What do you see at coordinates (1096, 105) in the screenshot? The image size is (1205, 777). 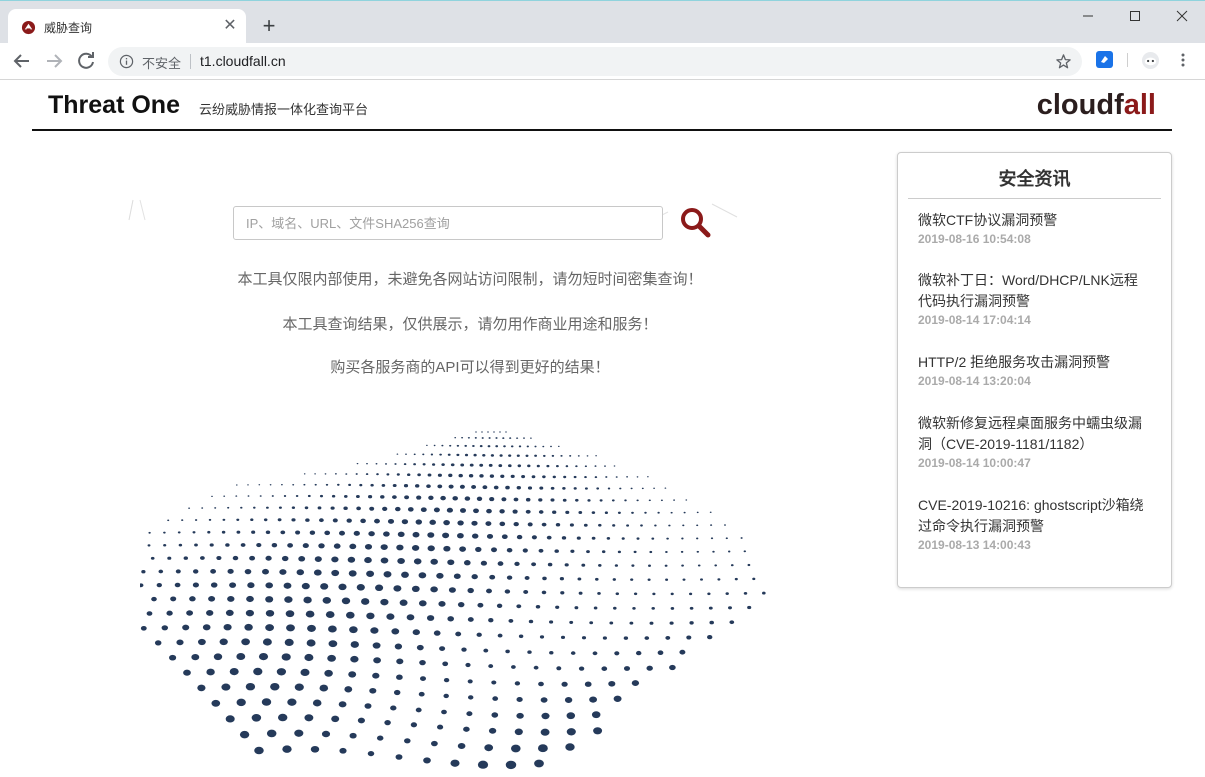 I see `cloudfall-logo: cloudfall` at bounding box center [1096, 105].